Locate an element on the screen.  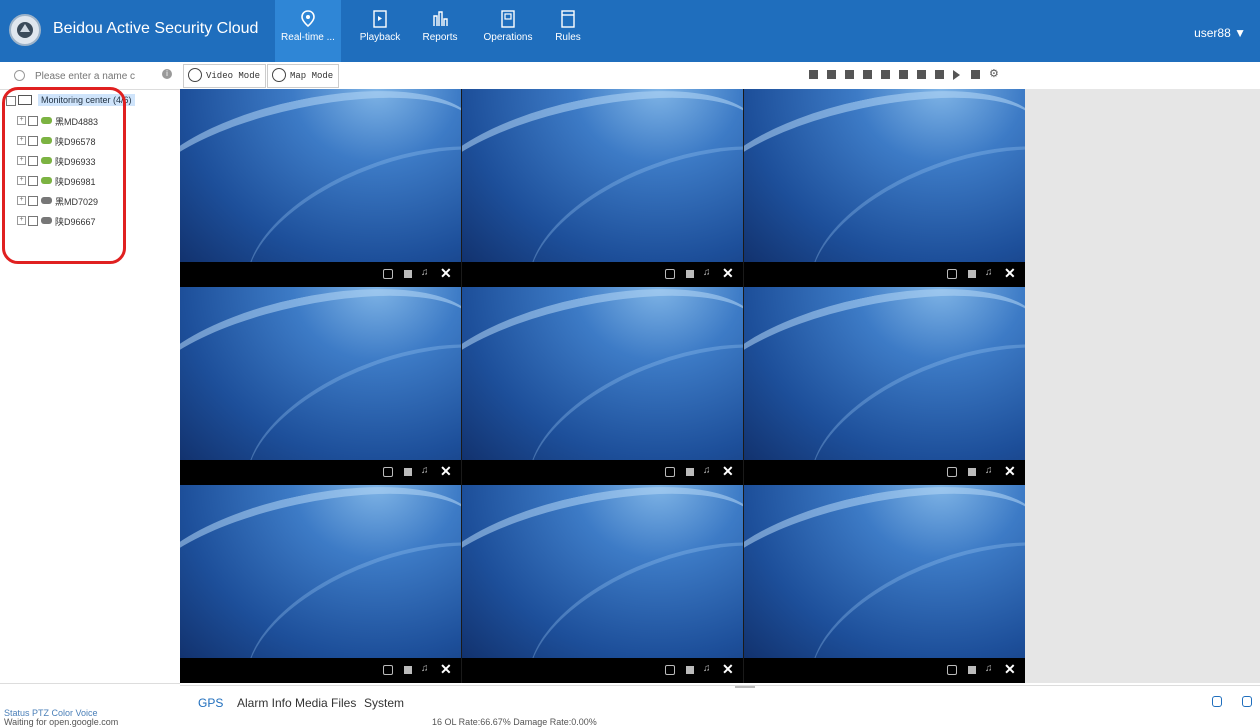
info-icon: i is located at coordinates (167, 74).